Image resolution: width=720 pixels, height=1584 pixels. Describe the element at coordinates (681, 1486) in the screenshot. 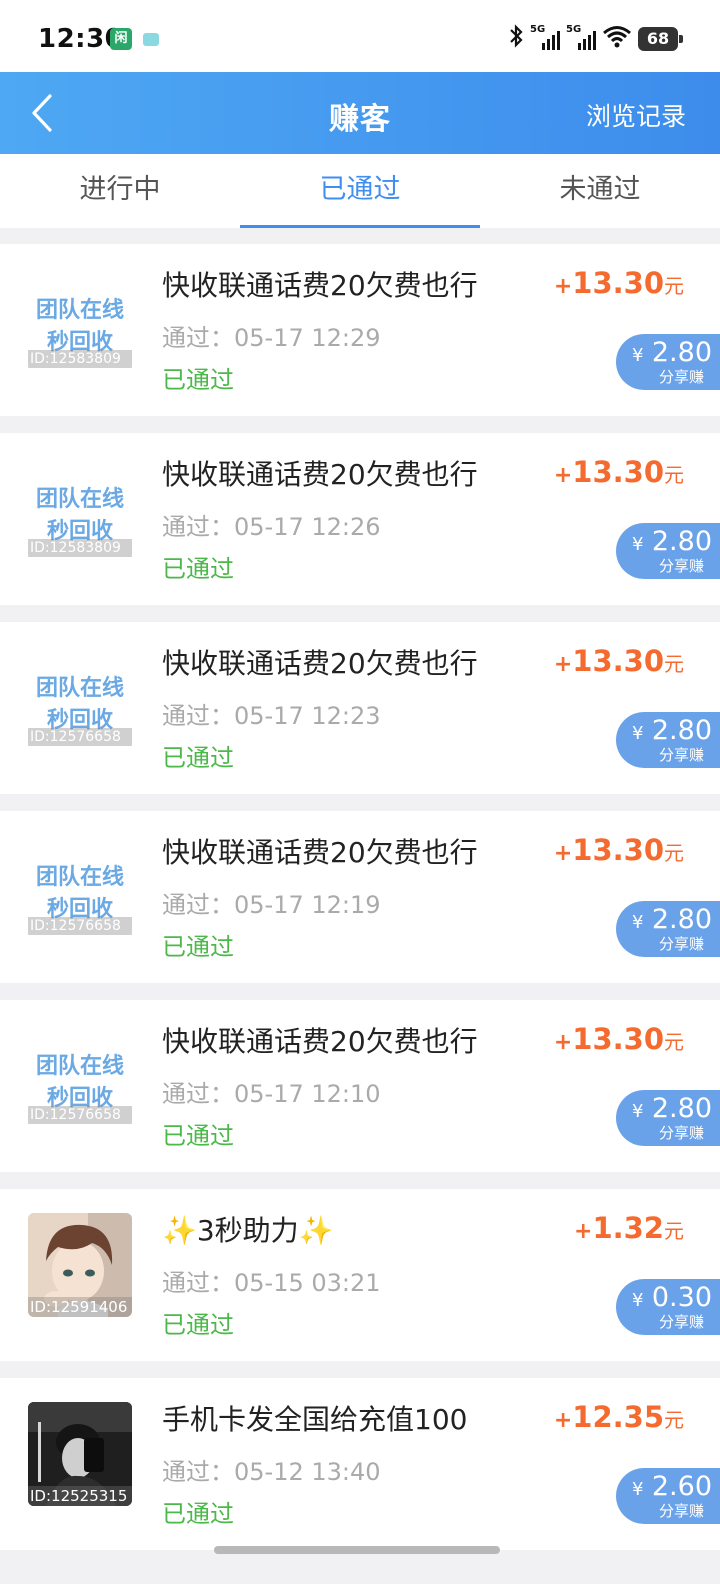

I see `share-value: 2.60` at that location.